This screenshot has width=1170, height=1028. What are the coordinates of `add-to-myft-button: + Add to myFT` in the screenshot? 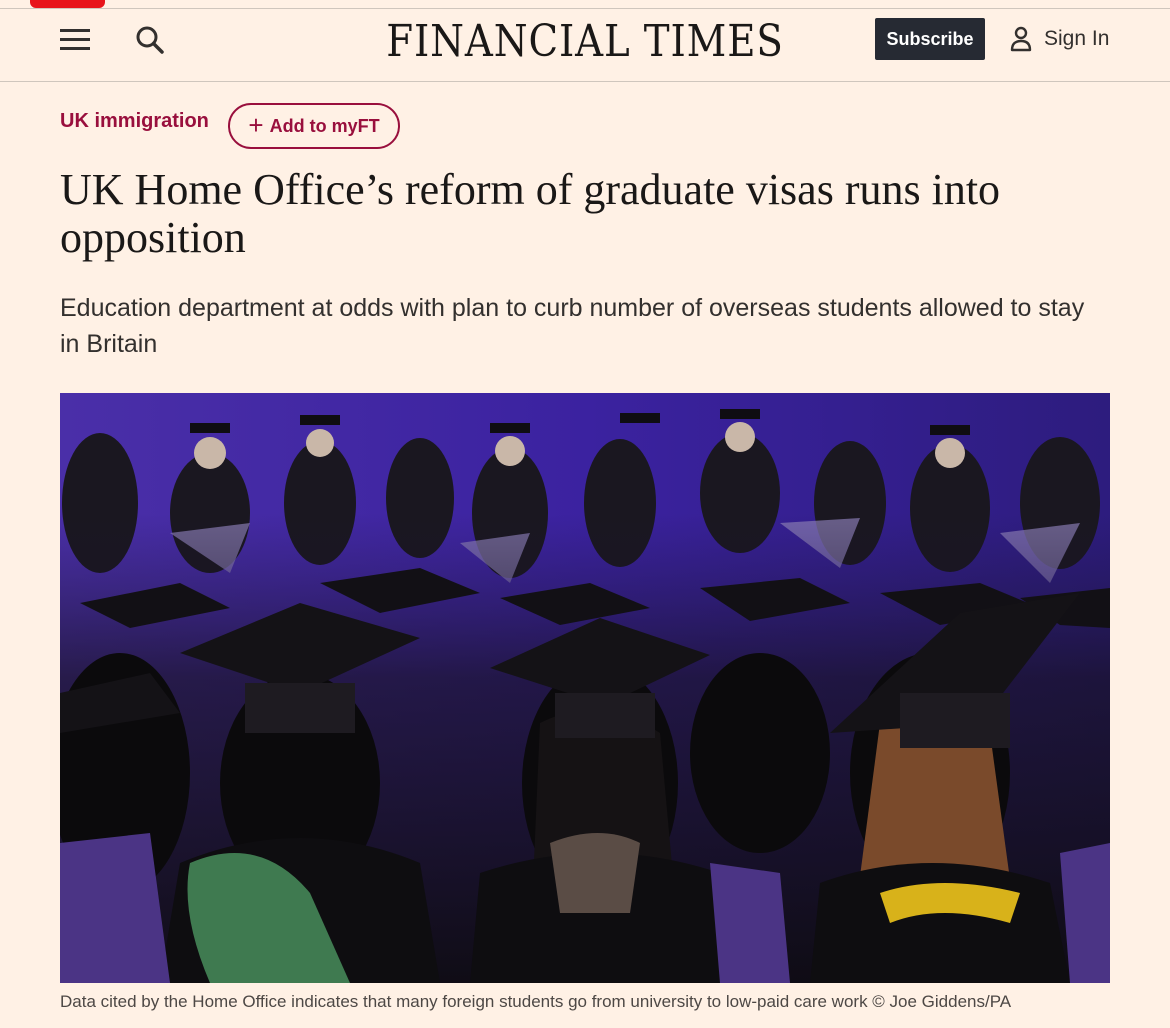 It's located at (314, 126).